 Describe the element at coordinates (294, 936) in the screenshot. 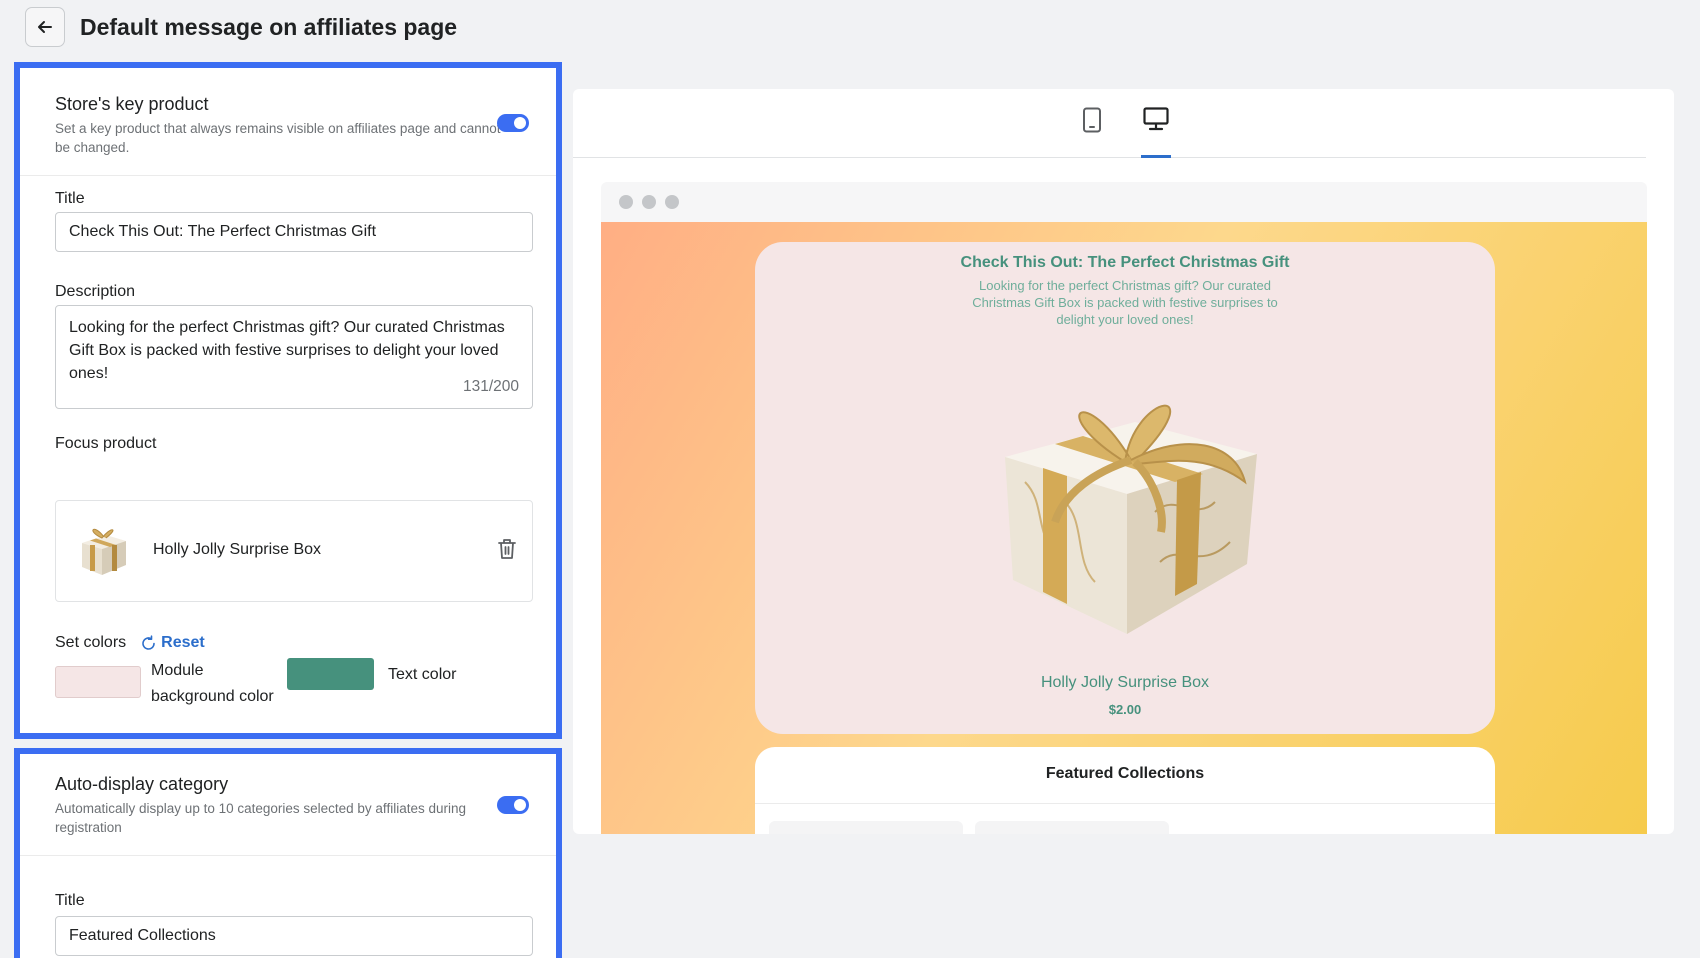

I see `auto-display-title-input: Featured Collections` at that location.